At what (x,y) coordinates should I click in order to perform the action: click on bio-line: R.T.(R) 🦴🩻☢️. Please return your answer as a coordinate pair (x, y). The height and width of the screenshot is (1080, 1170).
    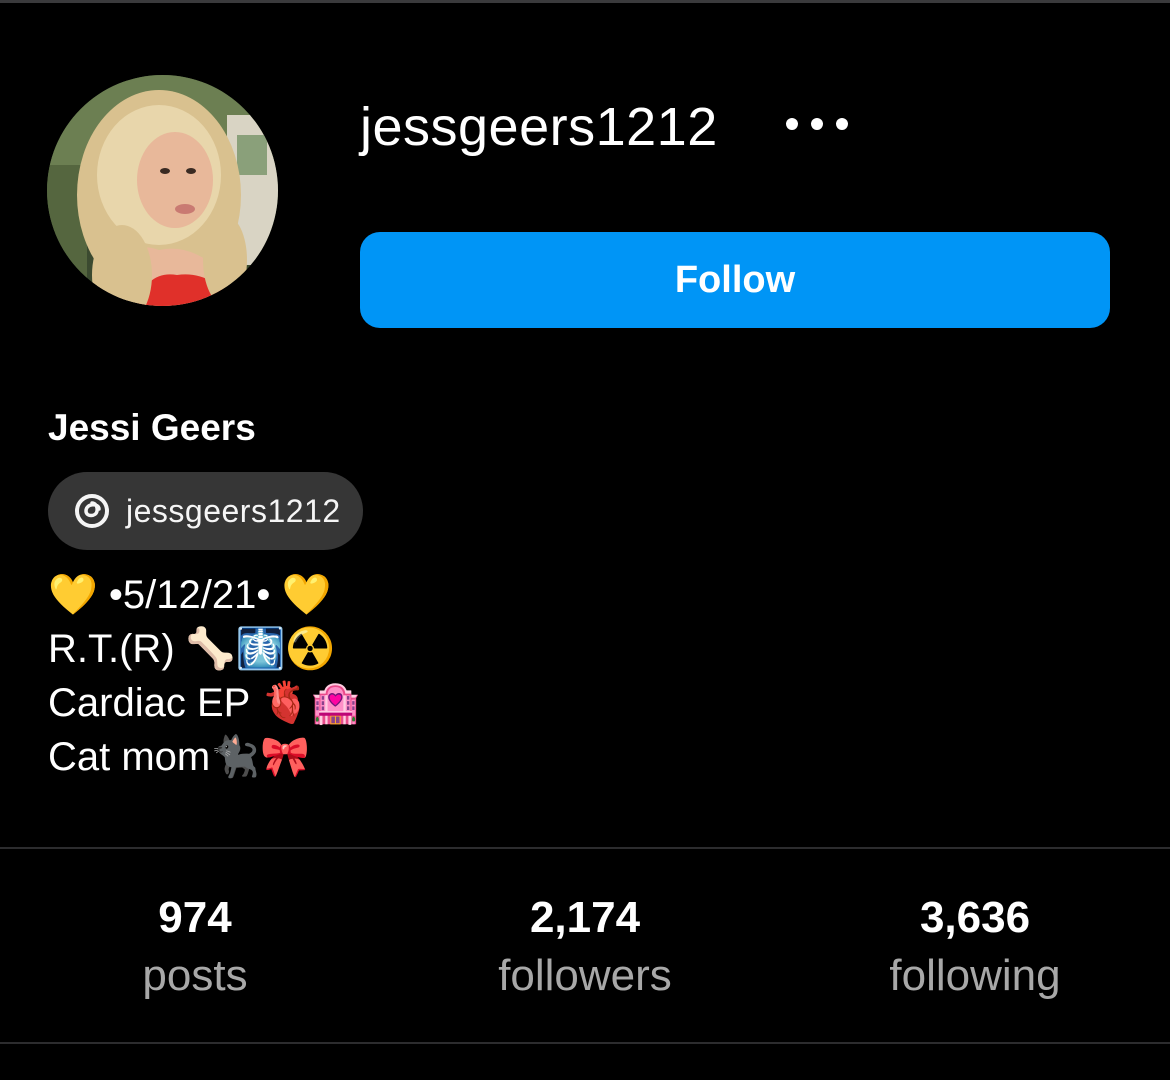
    Looking at the image, I should click on (192, 649).